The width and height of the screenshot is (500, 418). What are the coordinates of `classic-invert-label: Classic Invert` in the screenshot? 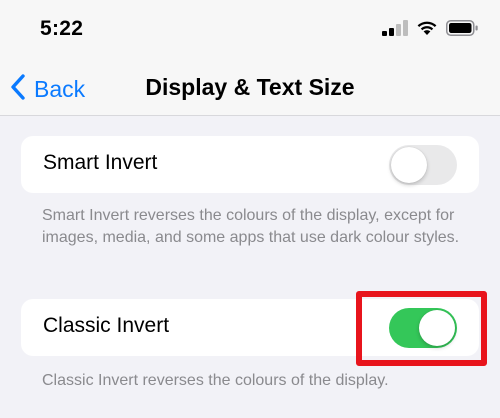 It's located at (106, 325).